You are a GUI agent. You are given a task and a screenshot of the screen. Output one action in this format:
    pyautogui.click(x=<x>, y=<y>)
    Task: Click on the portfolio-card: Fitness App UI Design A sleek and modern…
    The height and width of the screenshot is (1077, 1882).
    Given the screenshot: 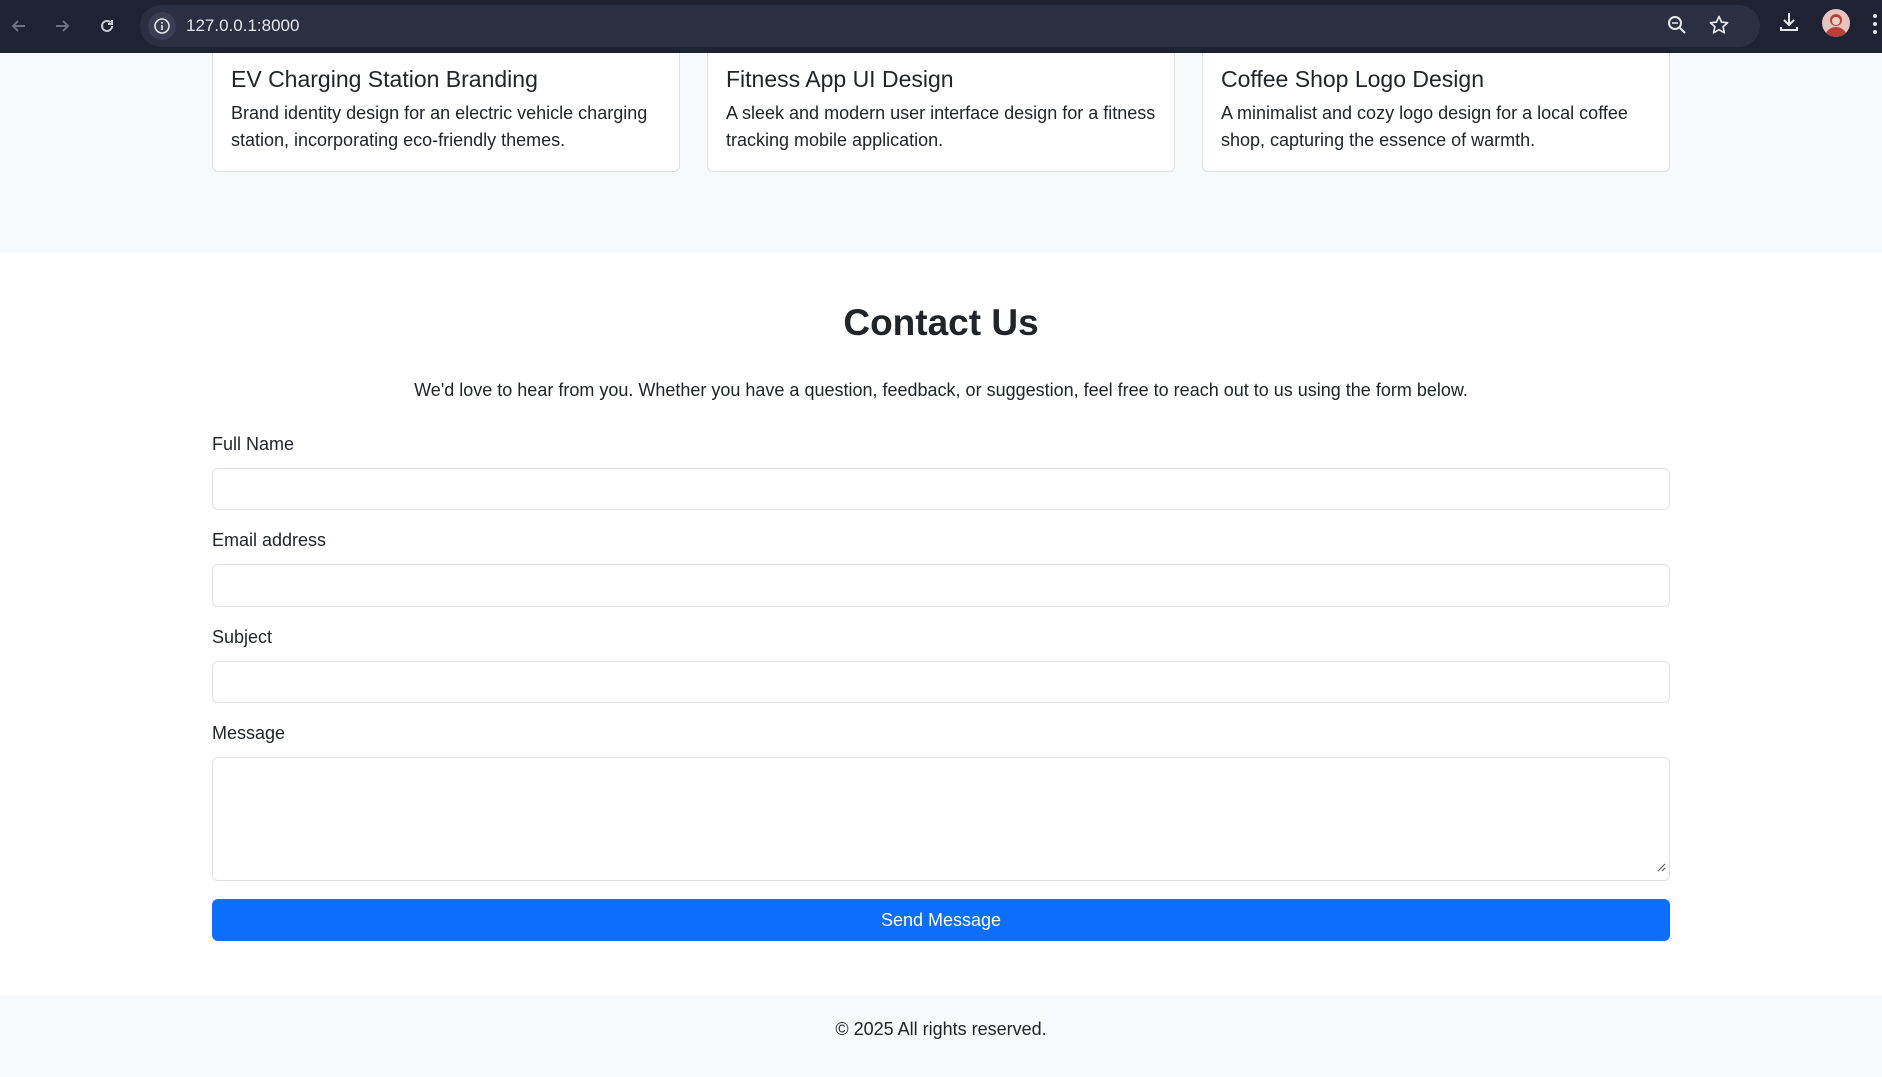 What is the action you would take?
    pyautogui.click(x=941, y=112)
    